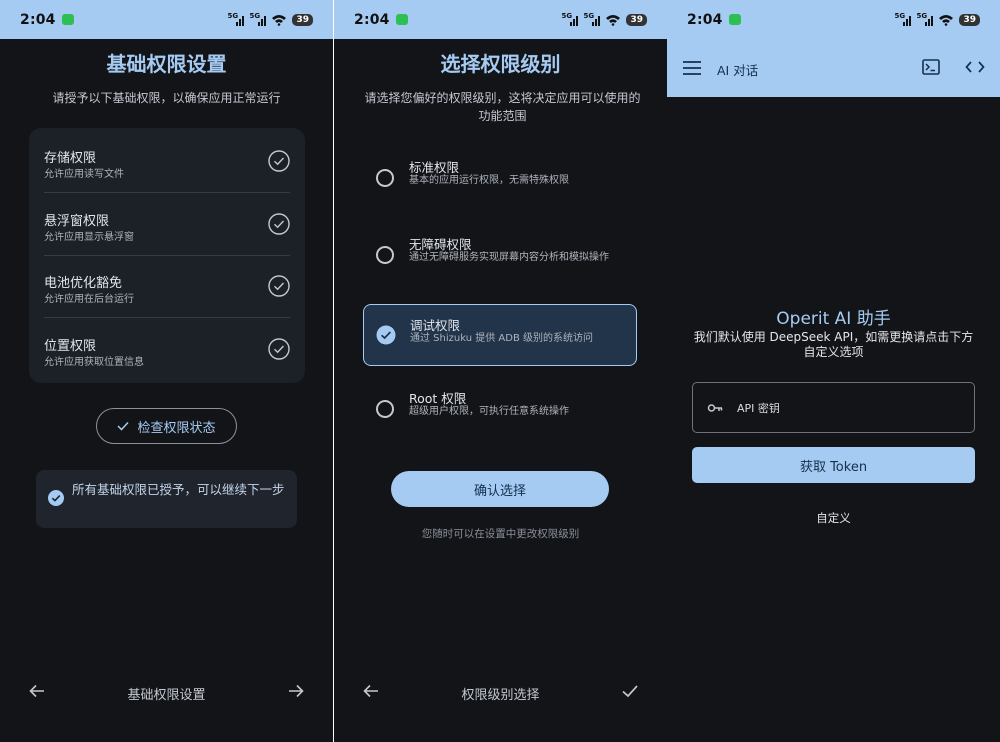  What do you see at coordinates (833, 319) in the screenshot?
I see `ai-assistant-title: Operit AI 助手` at bounding box center [833, 319].